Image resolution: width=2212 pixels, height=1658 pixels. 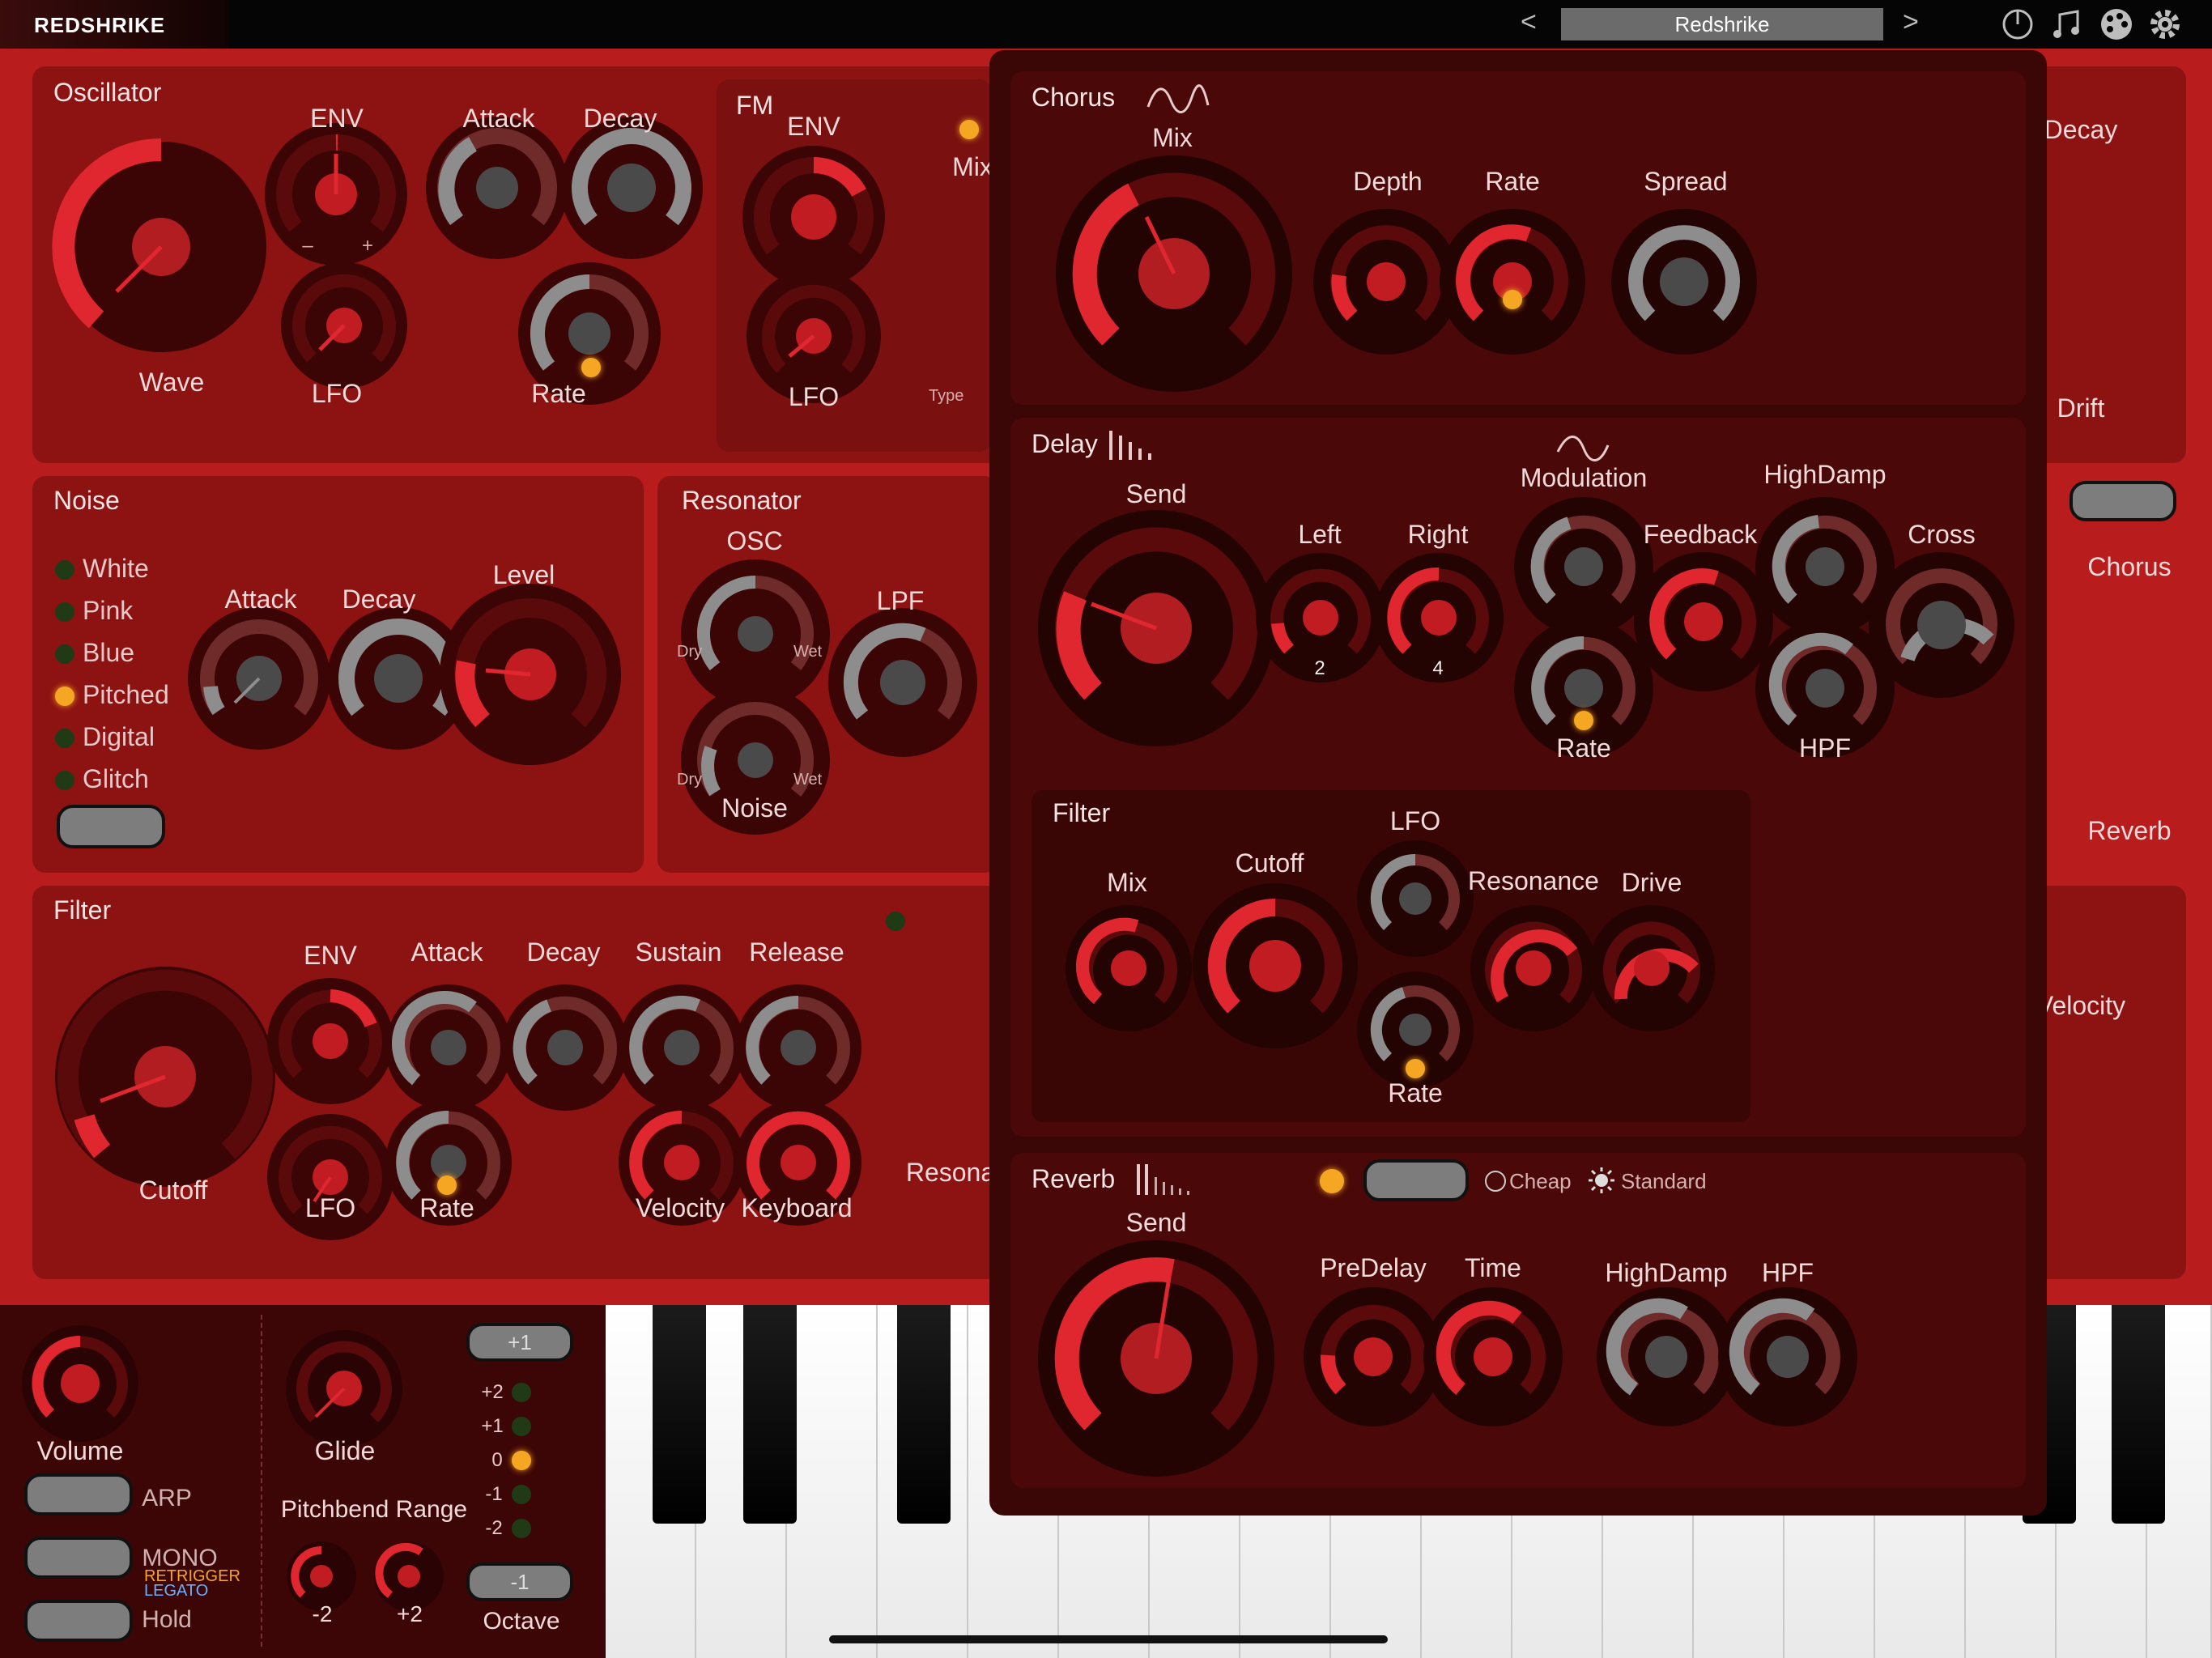 What do you see at coordinates (519, 1581) in the screenshot?
I see `octave-down-button: -1` at bounding box center [519, 1581].